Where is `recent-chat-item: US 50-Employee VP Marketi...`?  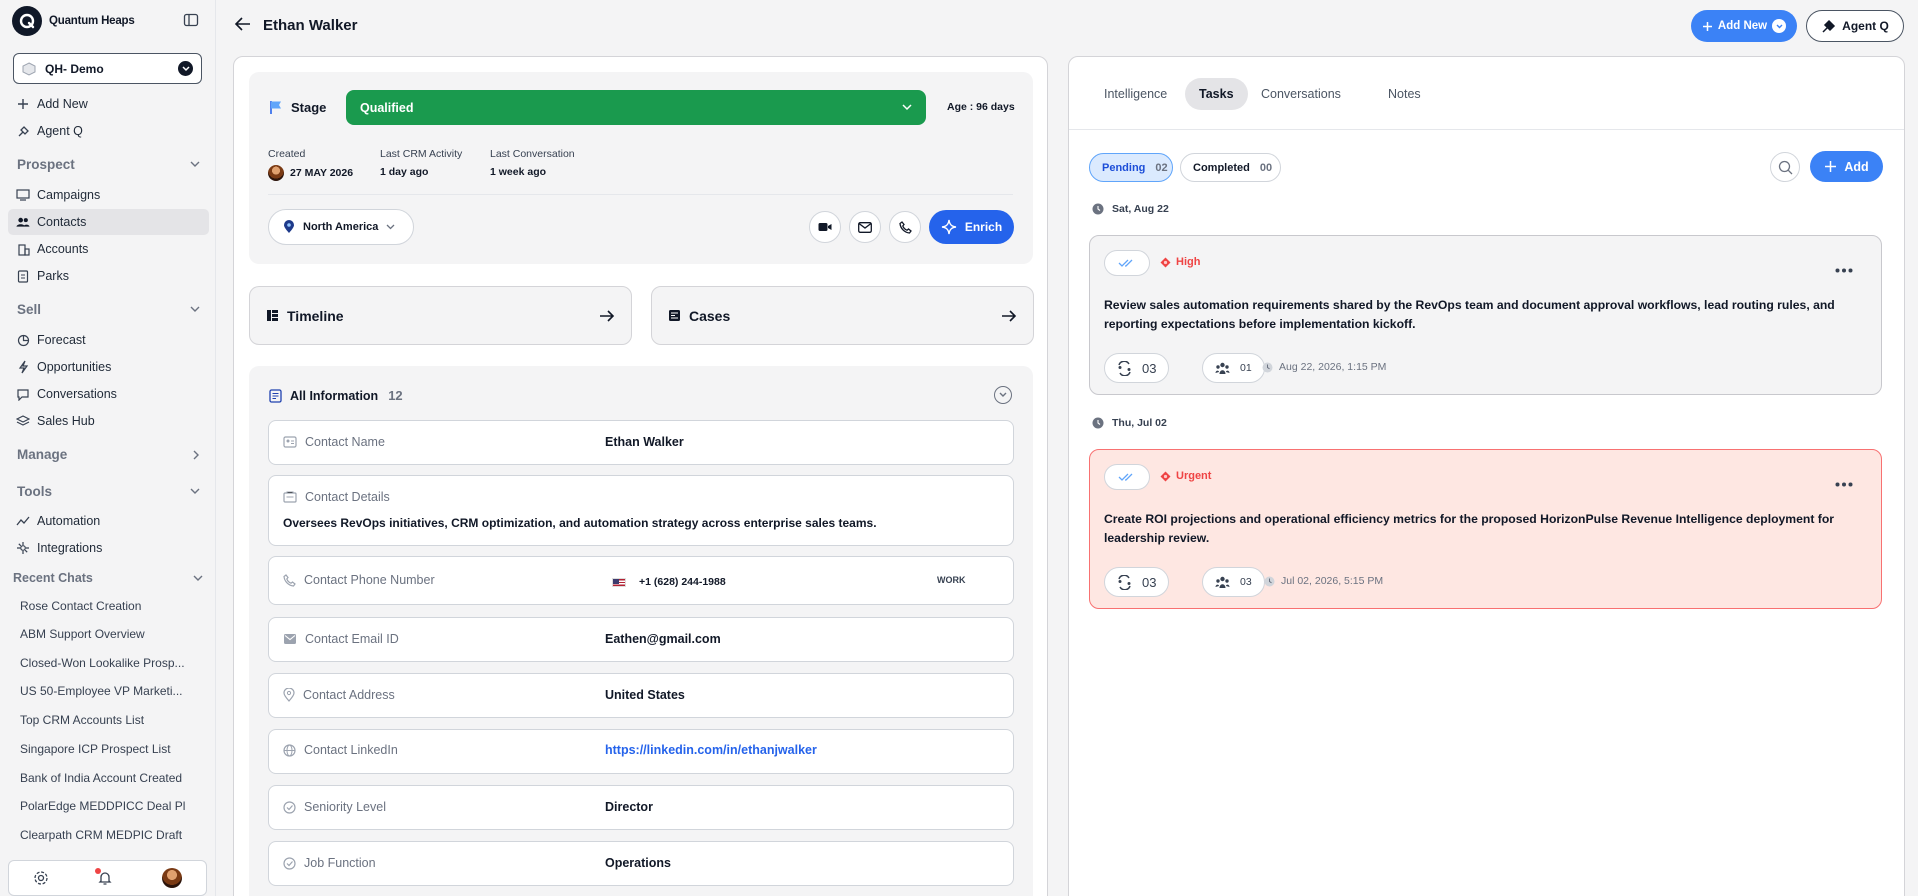
recent-chat-item: US 50-Employee VP Marketi... is located at coordinates (103, 691).